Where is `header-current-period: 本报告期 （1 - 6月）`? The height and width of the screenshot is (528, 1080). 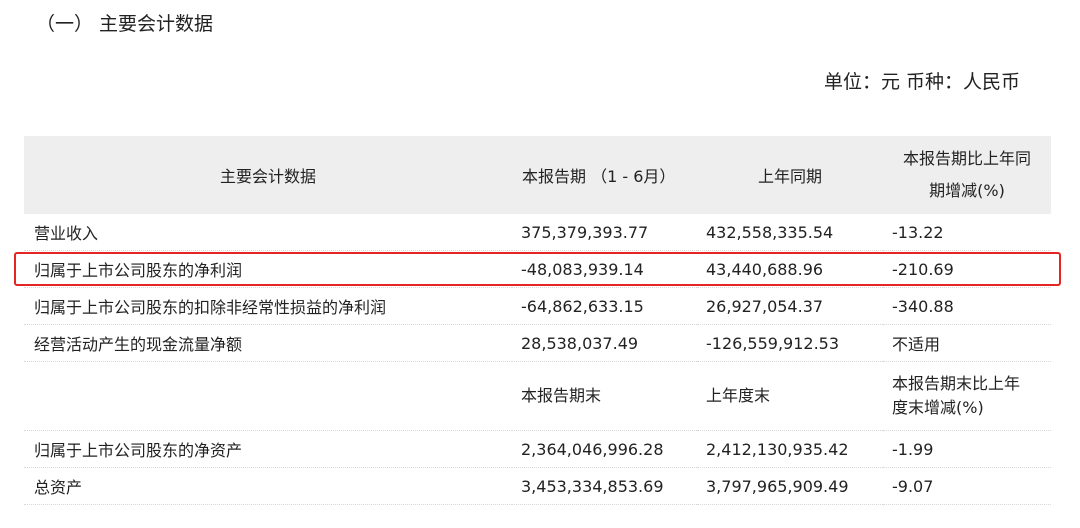 header-current-period: 本报告期 （1 - 6月） is located at coordinates (604, 175).